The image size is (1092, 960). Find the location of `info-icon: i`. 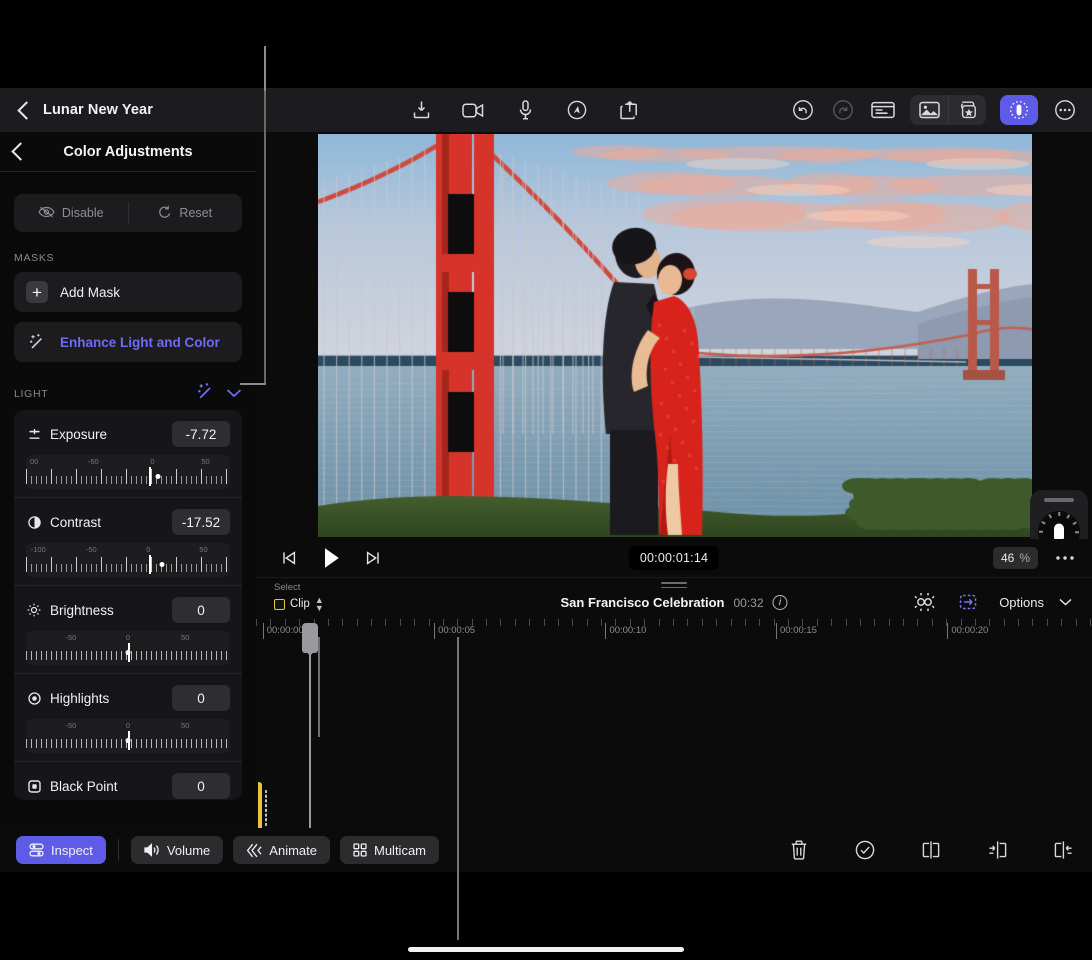

info-icon: i is located at coordinates (780, 602).